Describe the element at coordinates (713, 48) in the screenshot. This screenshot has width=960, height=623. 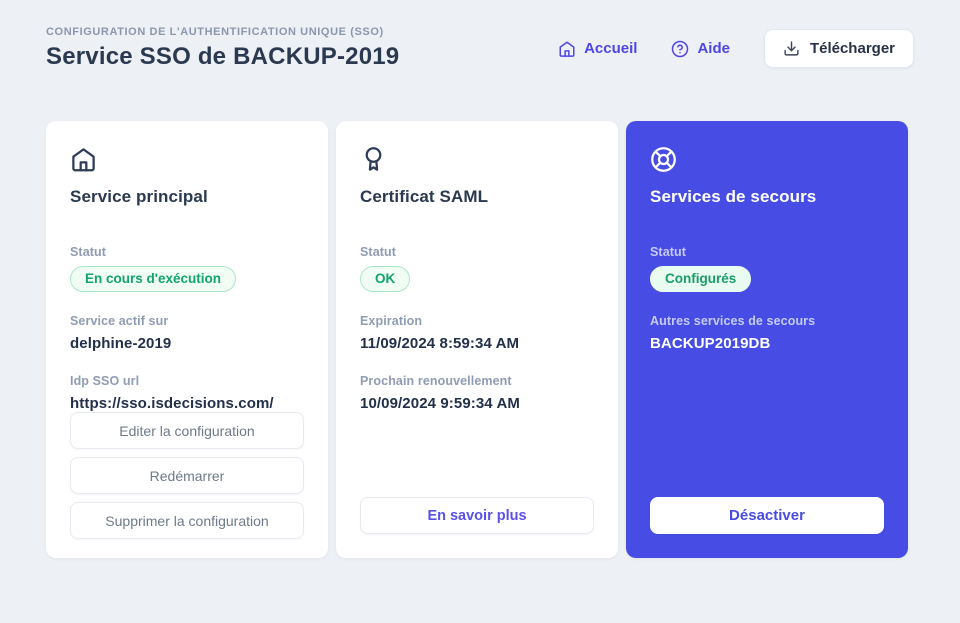
I see `help-link-label: Aide` at that location.